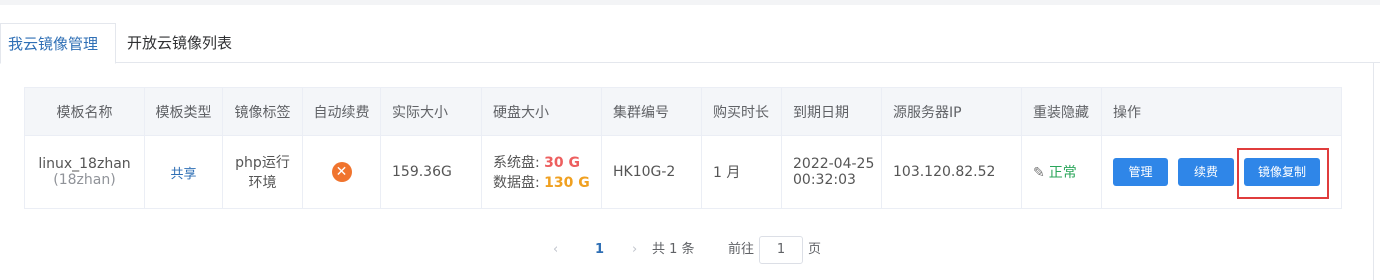 The image size is (1380, 280). I want to click on data-disk-value: 130 G, so click(567, 183).